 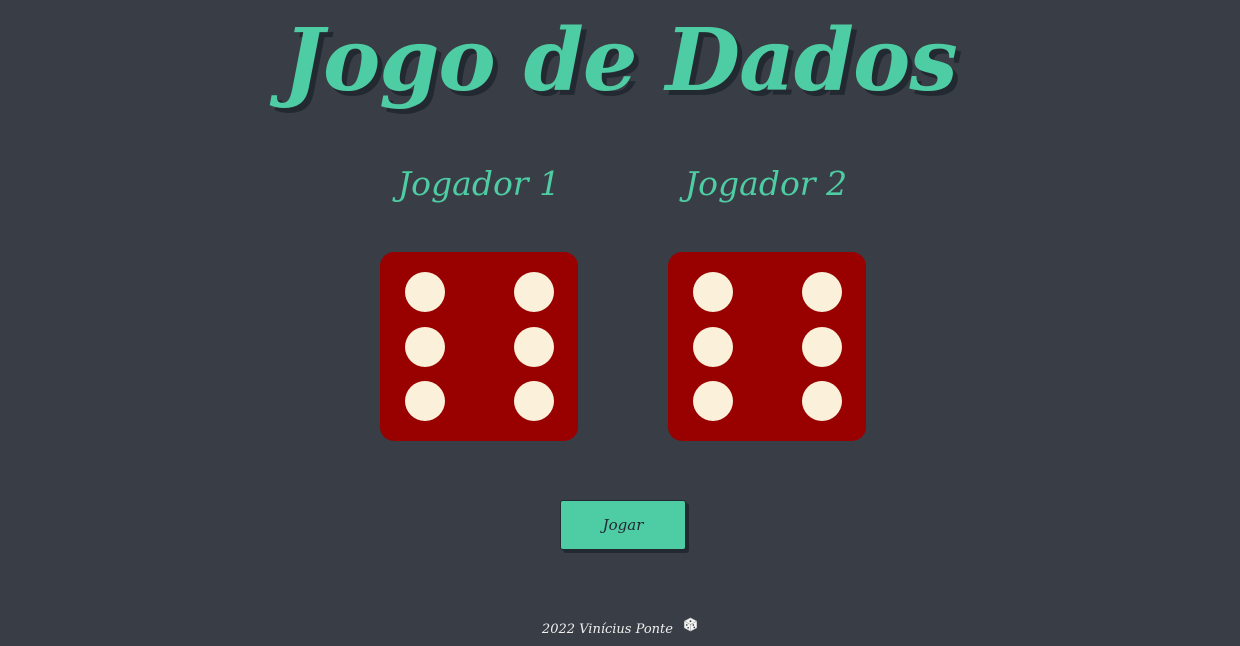 What do you see at coordinates (479, 346) in the screenshot?
I see `player-1-dice` at bounding box center [479, 346].